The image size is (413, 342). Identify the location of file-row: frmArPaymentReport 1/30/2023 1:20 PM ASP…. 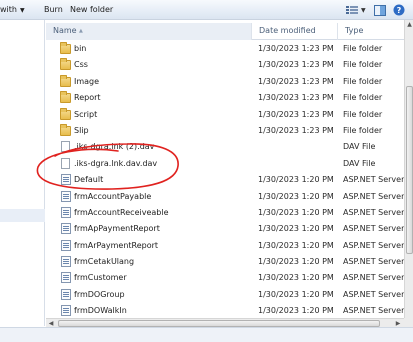
(225, 246).